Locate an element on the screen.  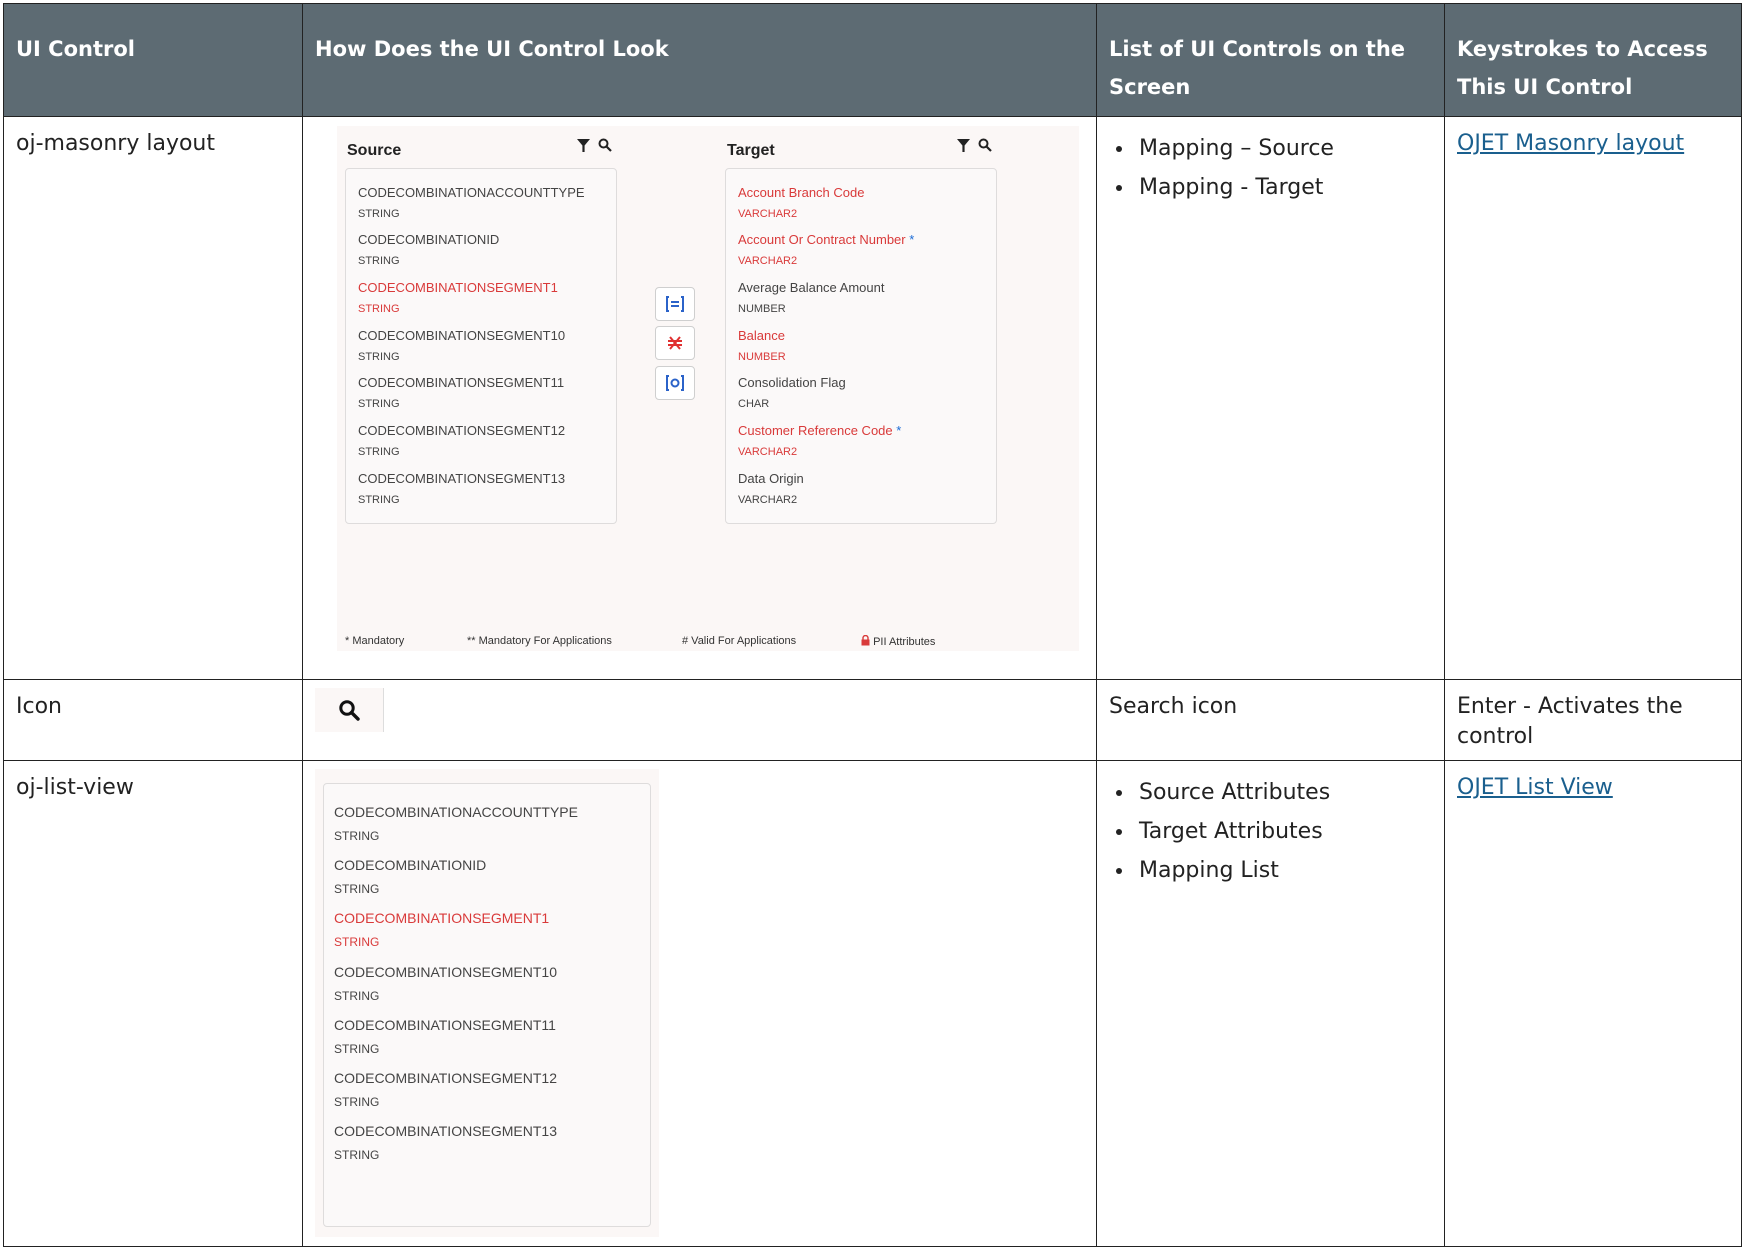
cell-list: Search icon is located at coordinates (1270, 720).